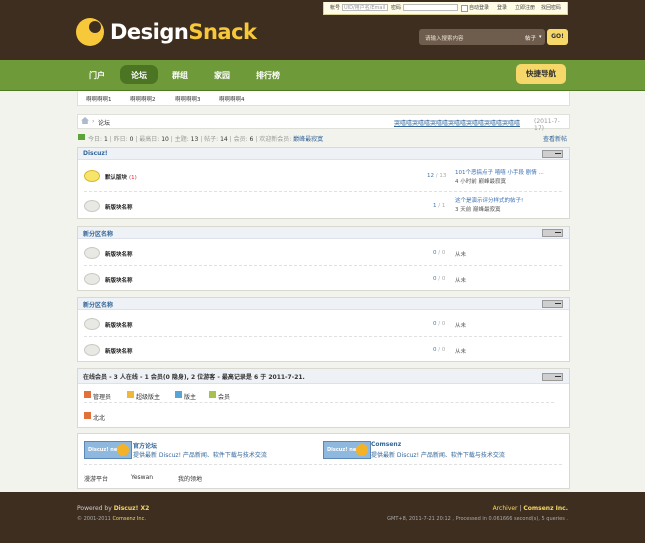 Image resolution: width=645 pixels, height=543 pixels. I want to click on legend-label: 管理员, so click(102, 397).